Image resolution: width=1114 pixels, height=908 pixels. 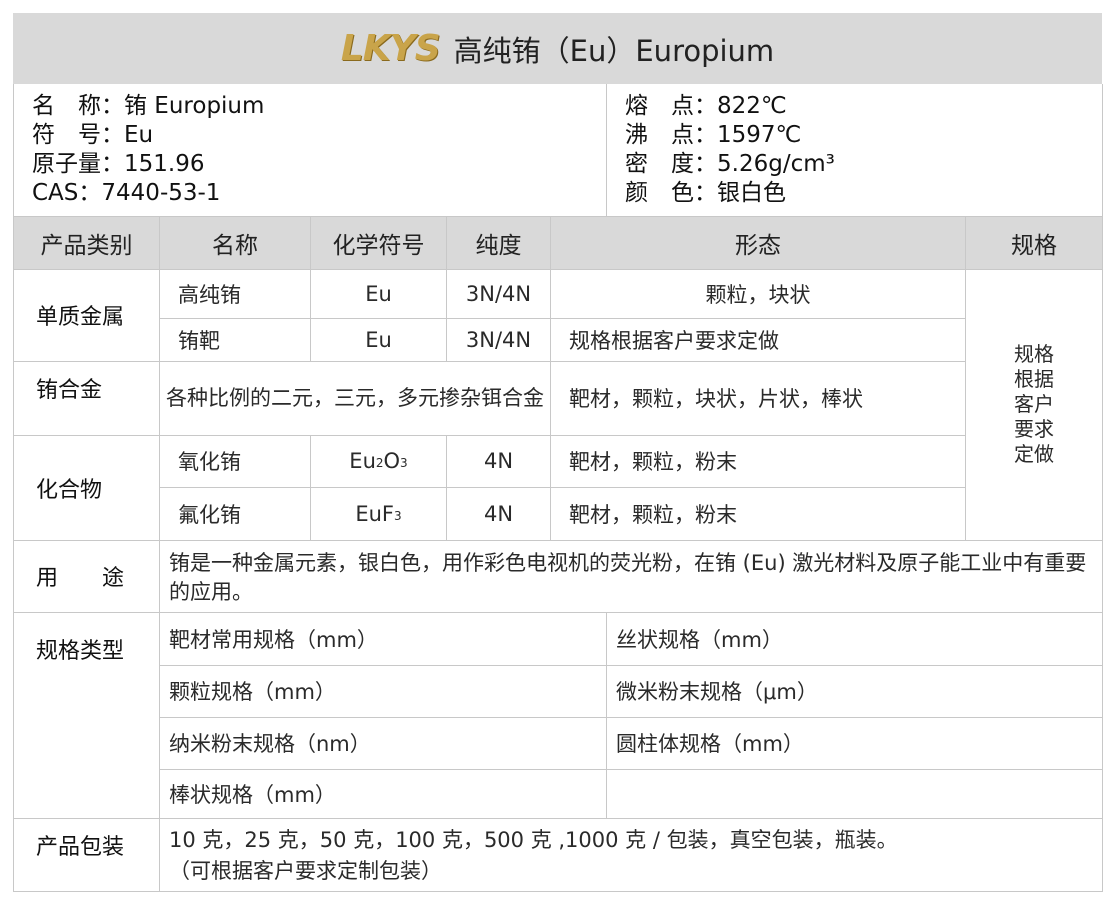 I want to click on product-form-oxide: 靶材，颗粒，粉末, so click(x=758, y=461).